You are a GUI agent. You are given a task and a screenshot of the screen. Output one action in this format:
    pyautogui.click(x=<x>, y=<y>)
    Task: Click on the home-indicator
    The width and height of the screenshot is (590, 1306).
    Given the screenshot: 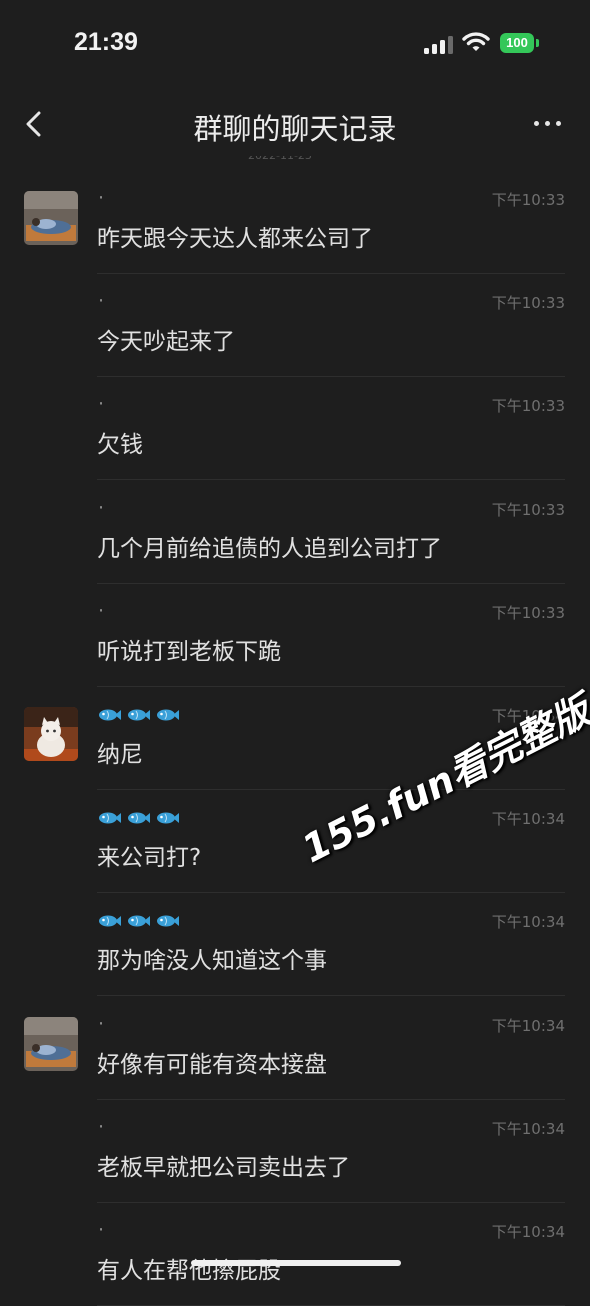 What is the action you would take?
    pyautogui.click(x=296, y=1263)
    